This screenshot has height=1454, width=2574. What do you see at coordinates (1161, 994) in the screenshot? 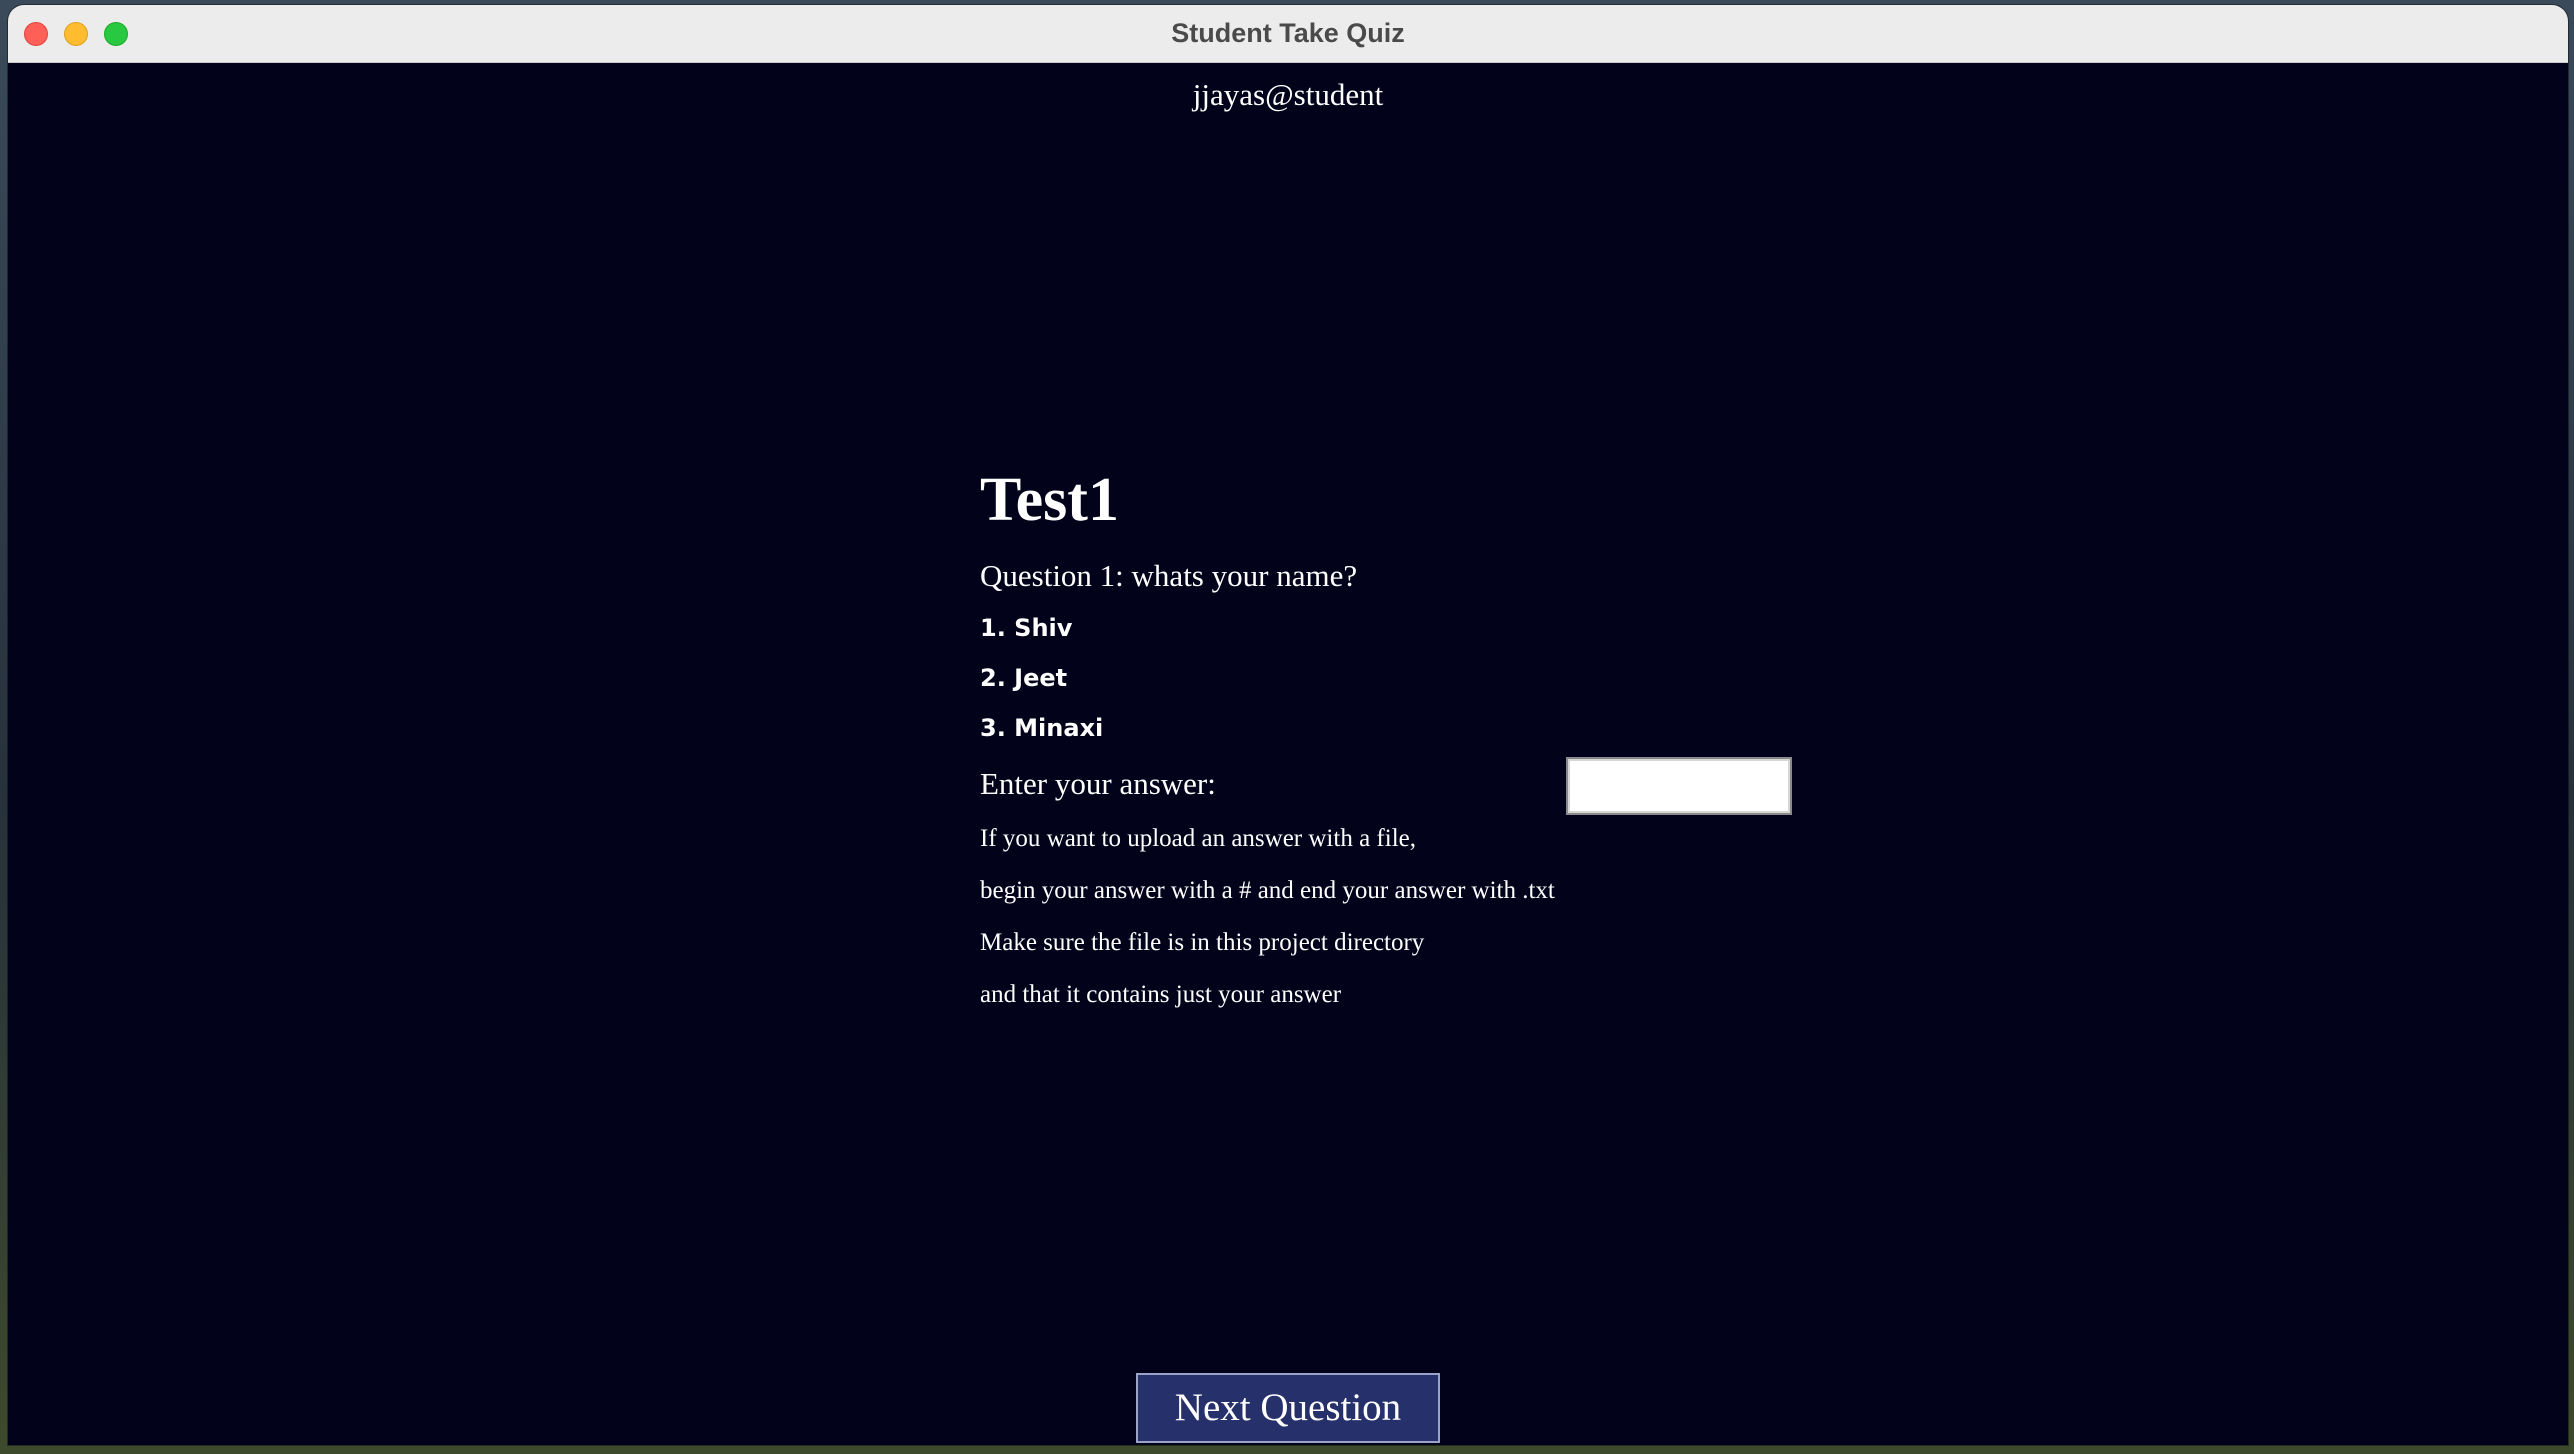
I see `file-upload-hint: and that it contains just your answer` at bounding box center [1161, 994].